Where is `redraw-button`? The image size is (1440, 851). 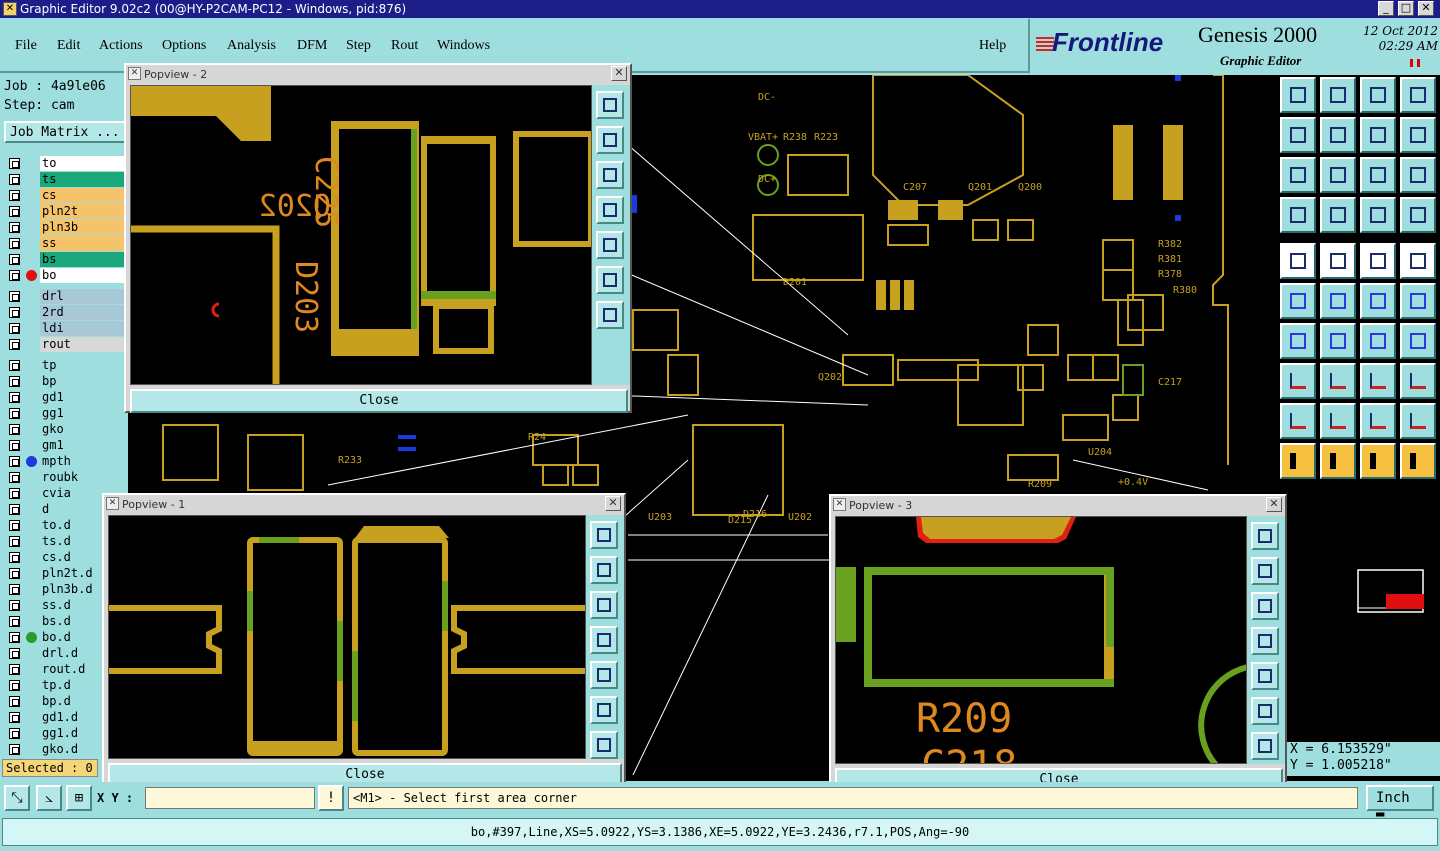 redraw-button is located at coordinates (1418, 135).